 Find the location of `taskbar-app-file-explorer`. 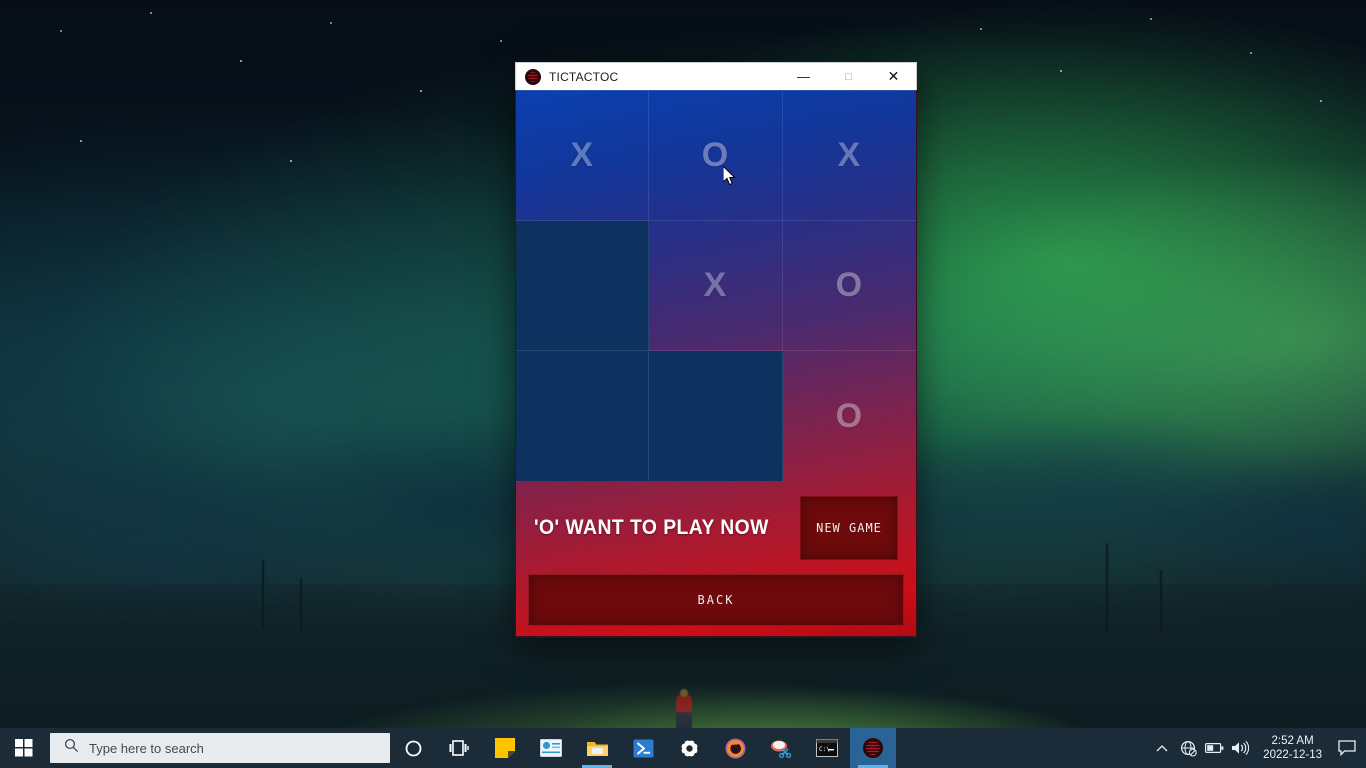

taskbar-app-file-explorer is located at coordinates (597, 748).